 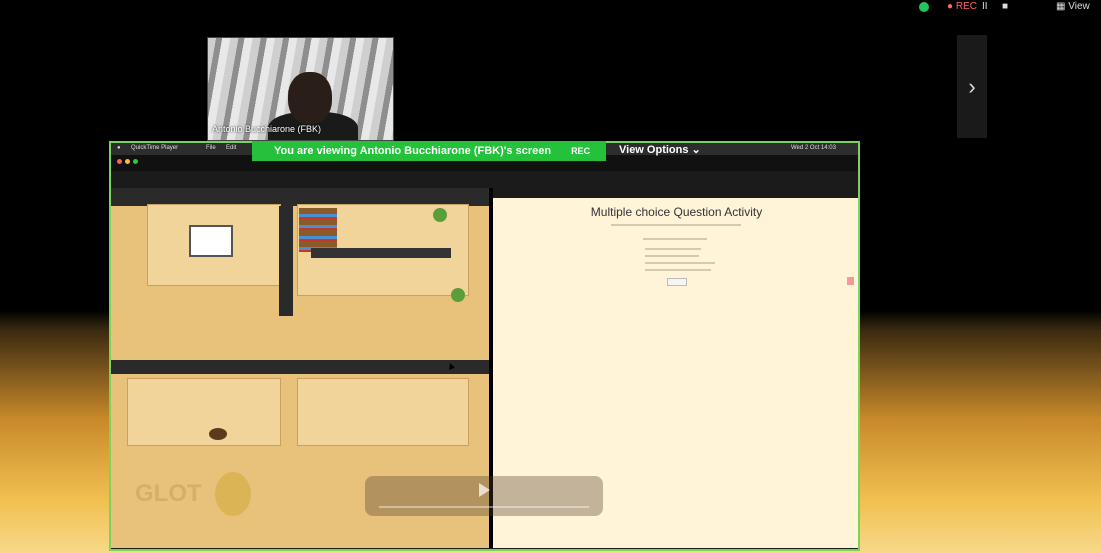 I want to click on interaction-tooltip, so click(x=381, y=253).